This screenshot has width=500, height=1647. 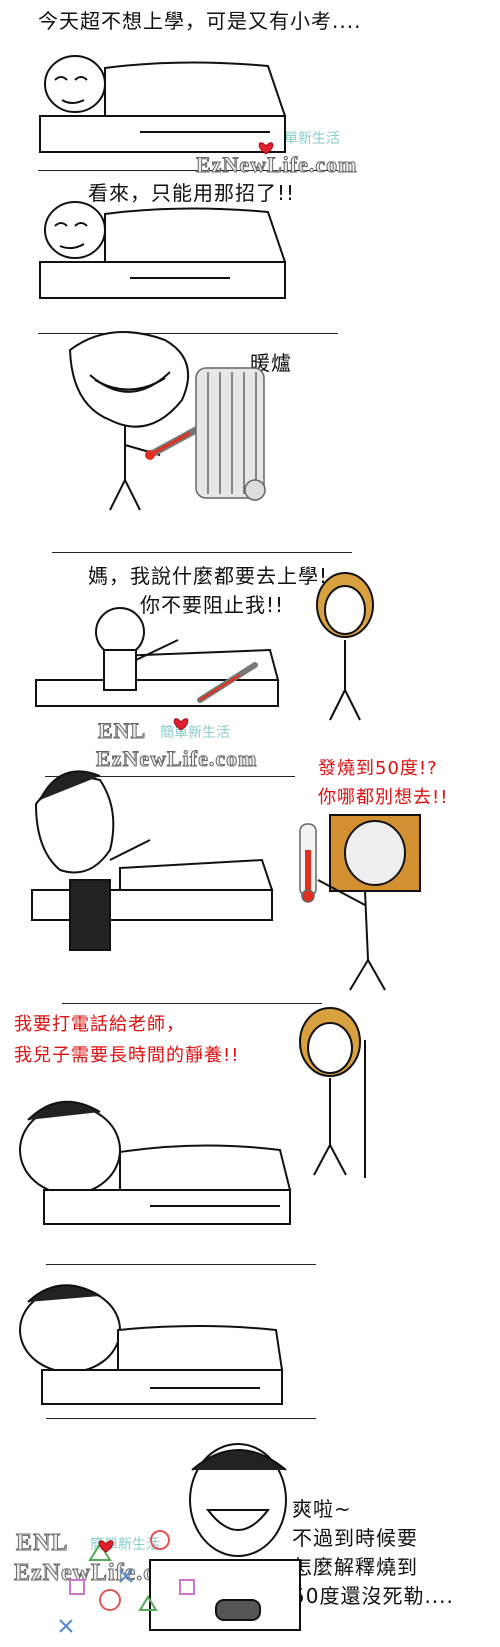 What do you see at coordinates (230, 434) in the screenshot?
I see `heater` at bounding box center [230, 434].